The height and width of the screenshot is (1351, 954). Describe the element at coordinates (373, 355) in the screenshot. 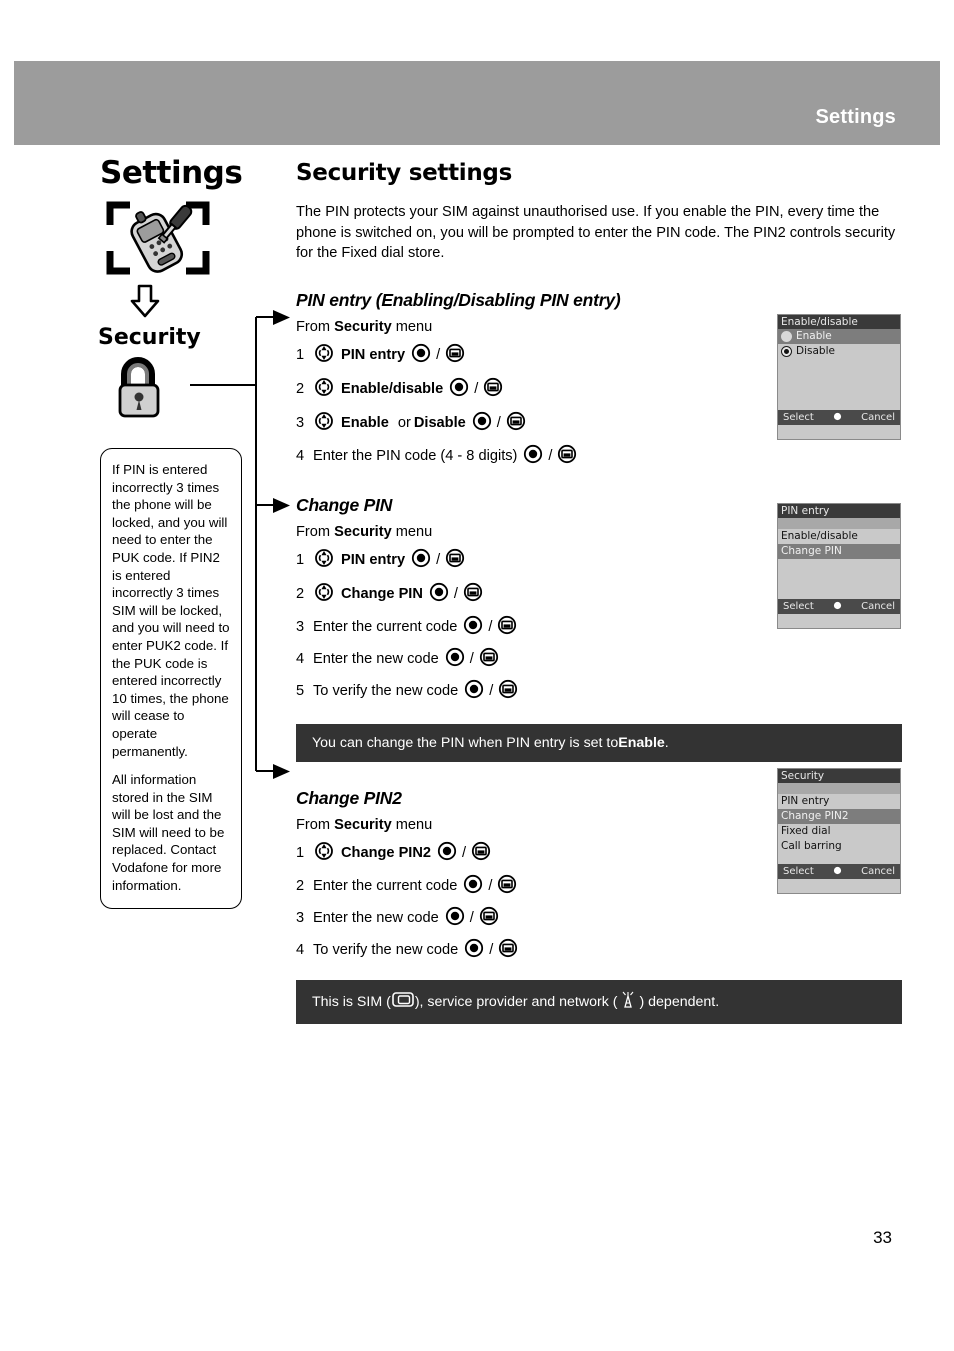

I see `step-label: PIN entry` at that location.